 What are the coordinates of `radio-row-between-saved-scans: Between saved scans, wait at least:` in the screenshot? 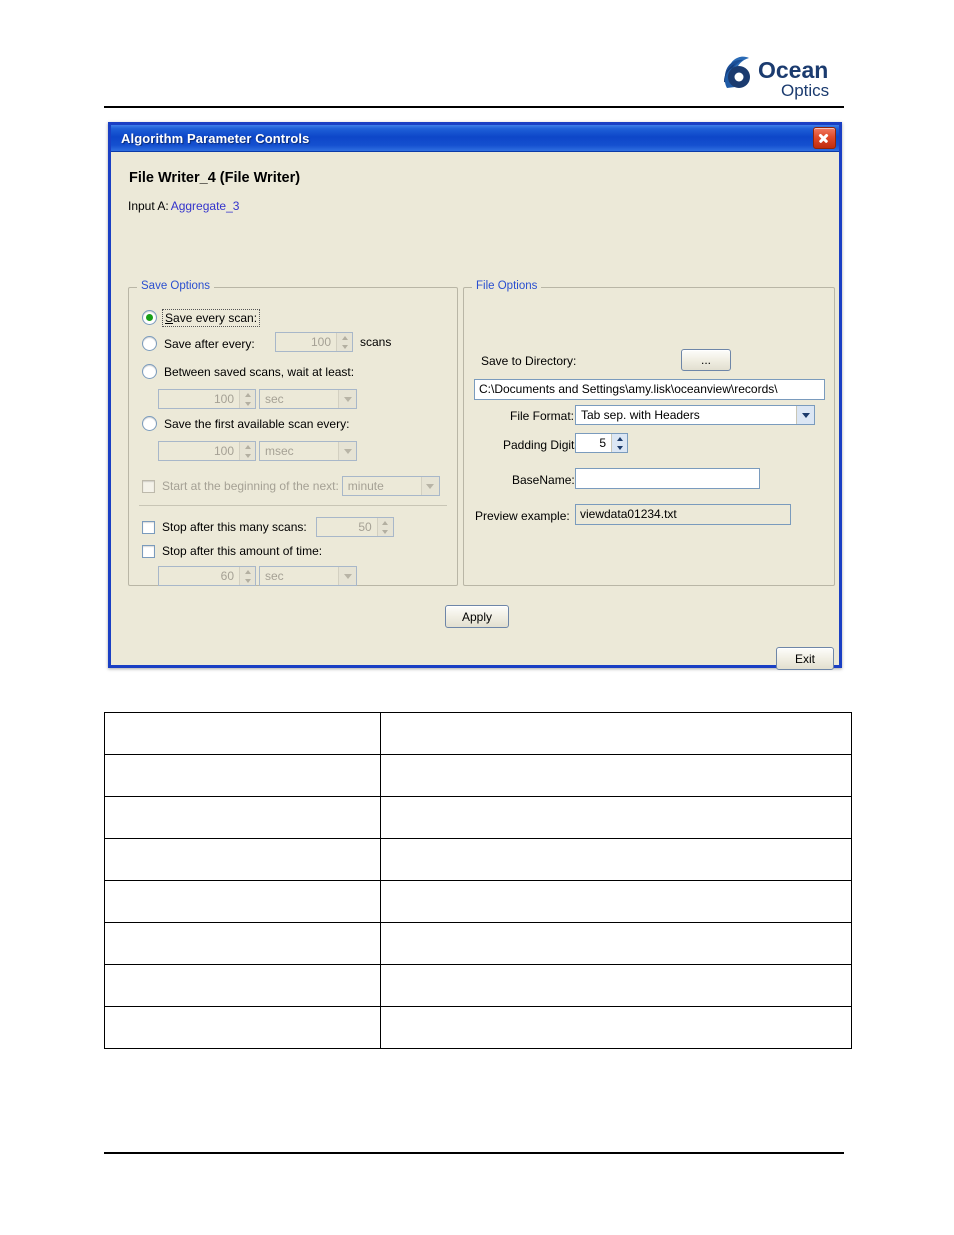 It's located at (248, 371).